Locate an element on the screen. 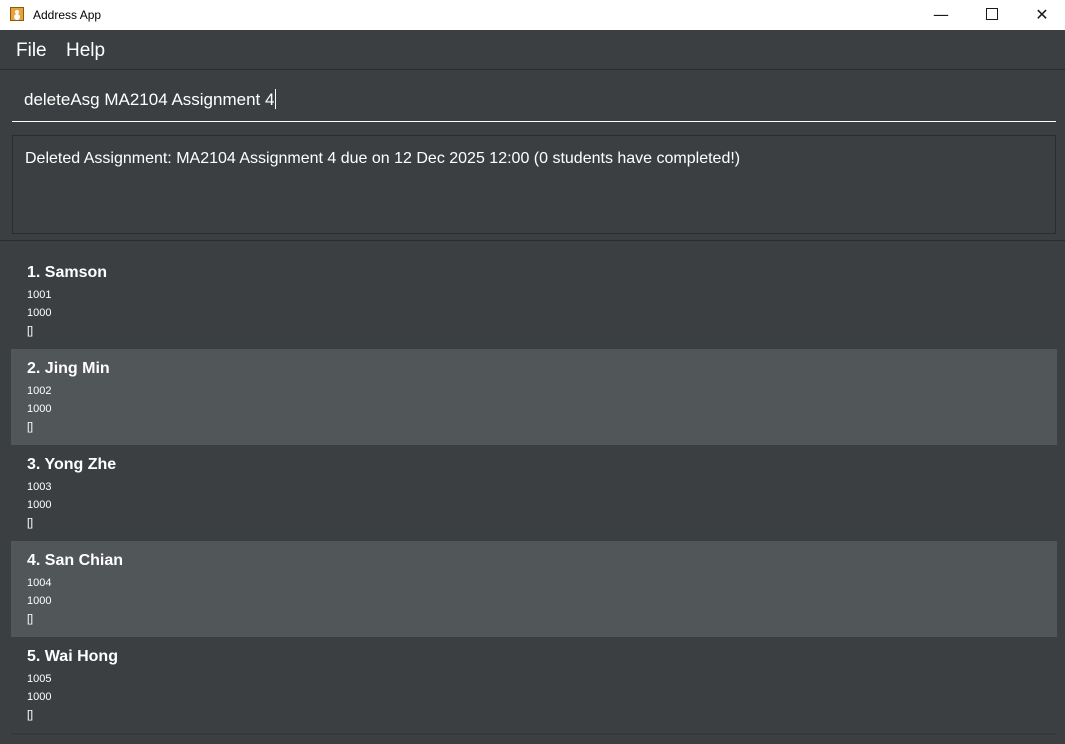 This screenshot has height=744, width=1065. text-caret is located at coordinates (276, 99).